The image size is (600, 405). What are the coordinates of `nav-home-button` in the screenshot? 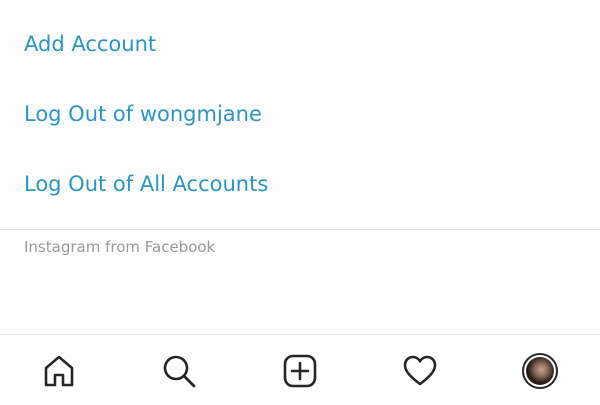 It's located at (59, 371).